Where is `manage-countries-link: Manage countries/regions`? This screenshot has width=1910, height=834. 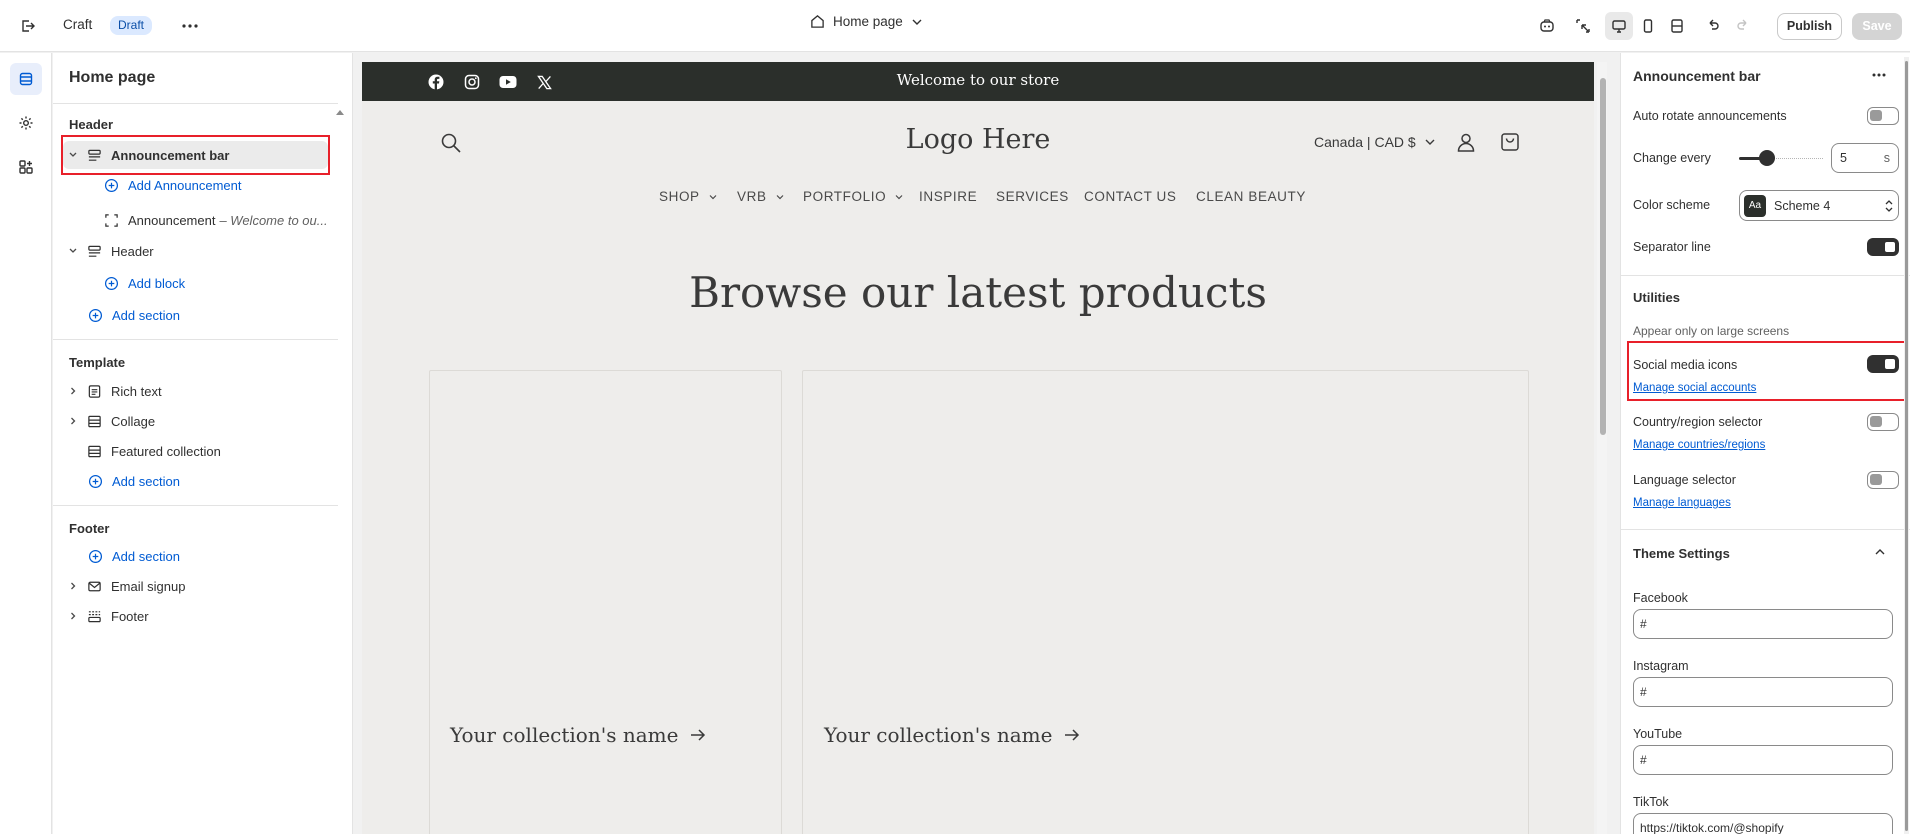 manage-countries-link: Manage countries/regions is located at coordinates (1699, 445).